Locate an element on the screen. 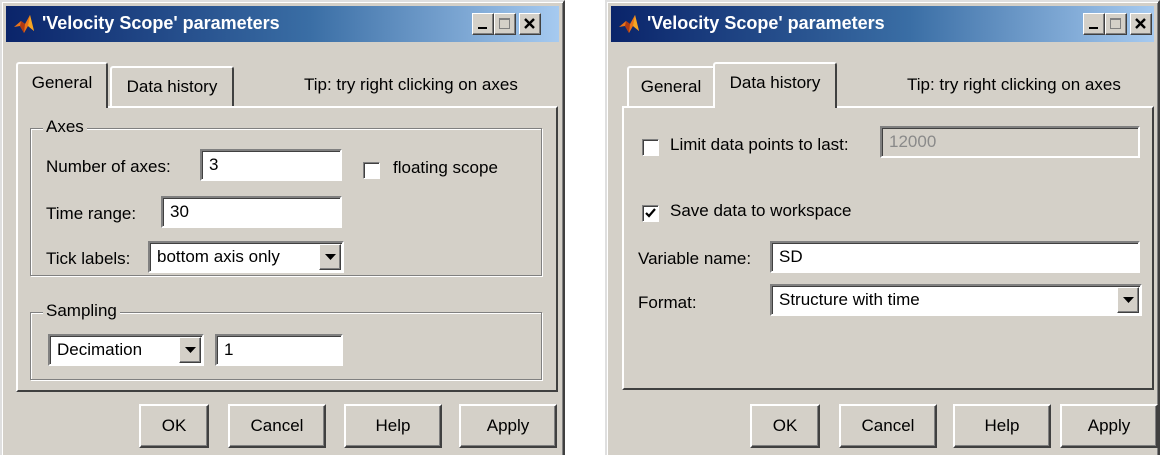 The image size is (1163, 455). limit-data-points-input: 12000 is located at coordinates (1010, 142).